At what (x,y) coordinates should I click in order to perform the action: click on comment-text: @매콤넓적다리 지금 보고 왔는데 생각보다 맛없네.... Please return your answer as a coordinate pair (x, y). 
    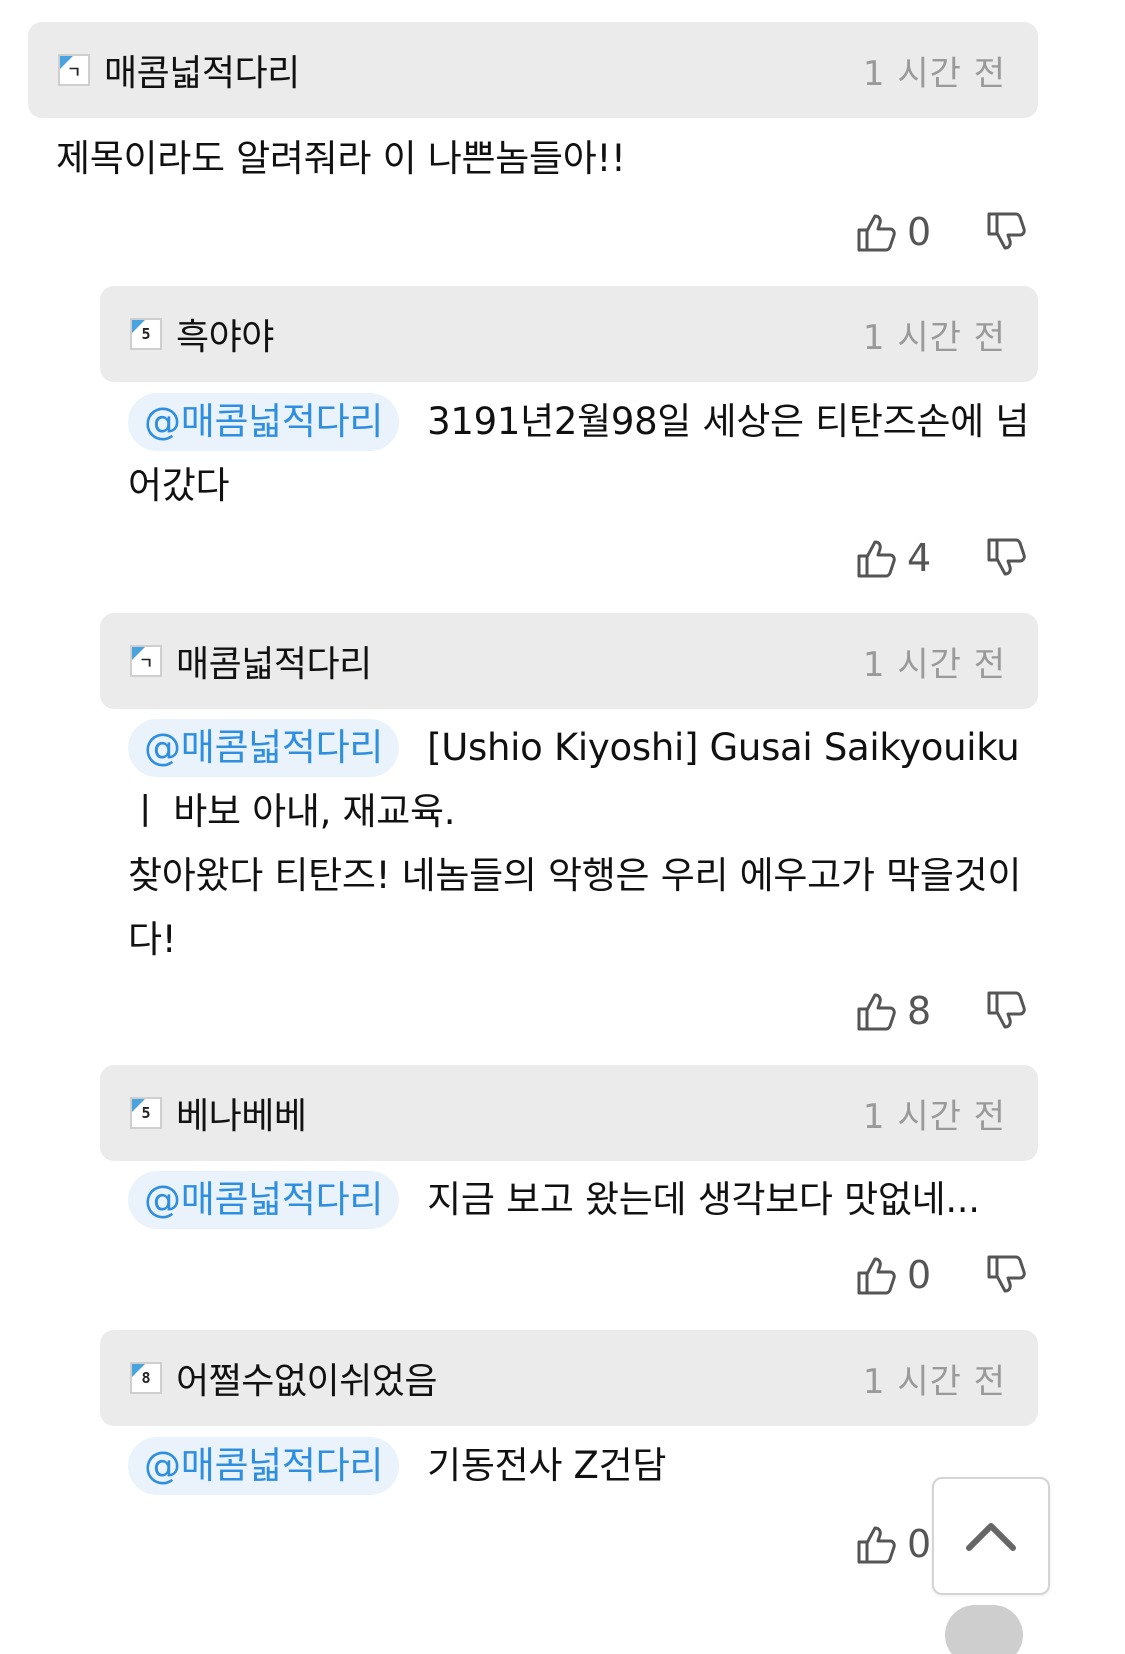
    Looking at the image, I should click on (583, 1200).